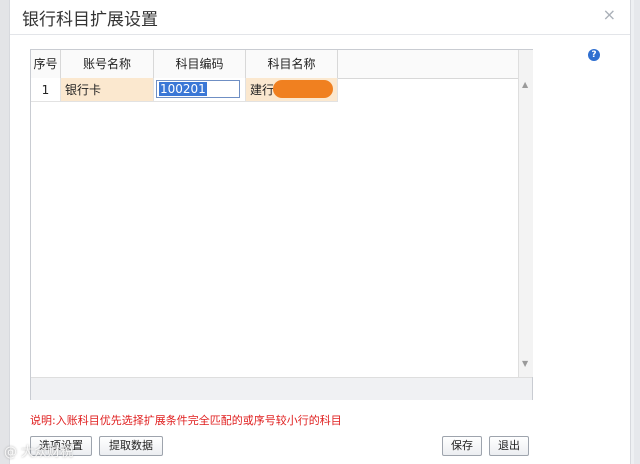  Describe the element at coordinates (594, 55) in the screenshot. I see `help-icon: ?` at that location.